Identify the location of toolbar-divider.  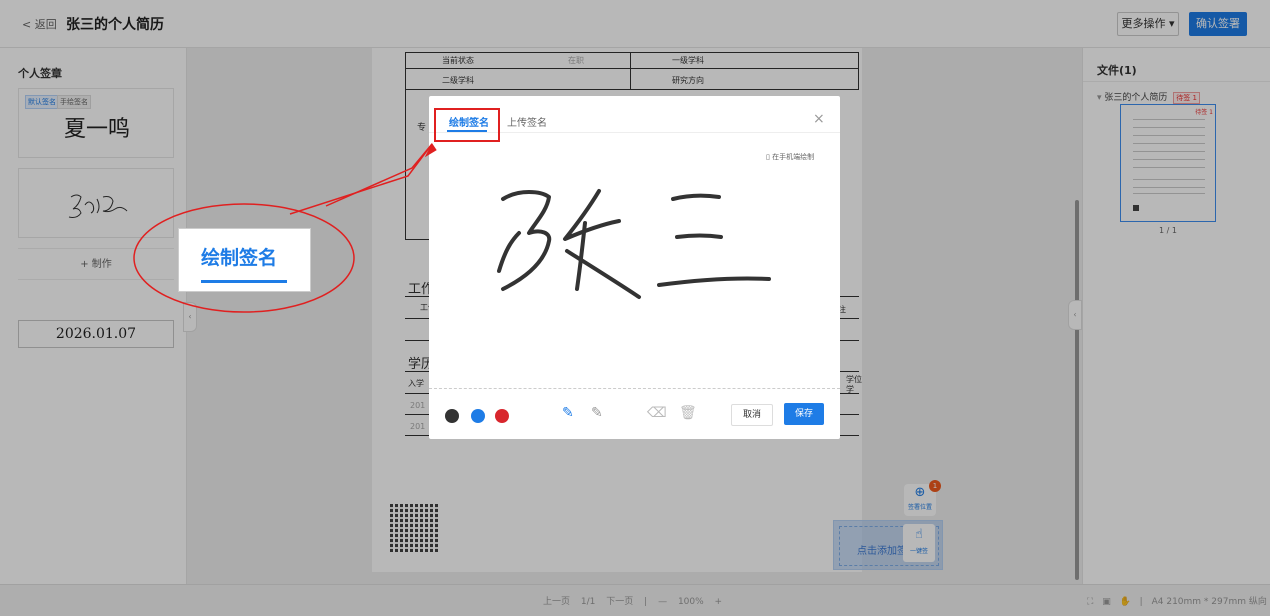
(634, 388).